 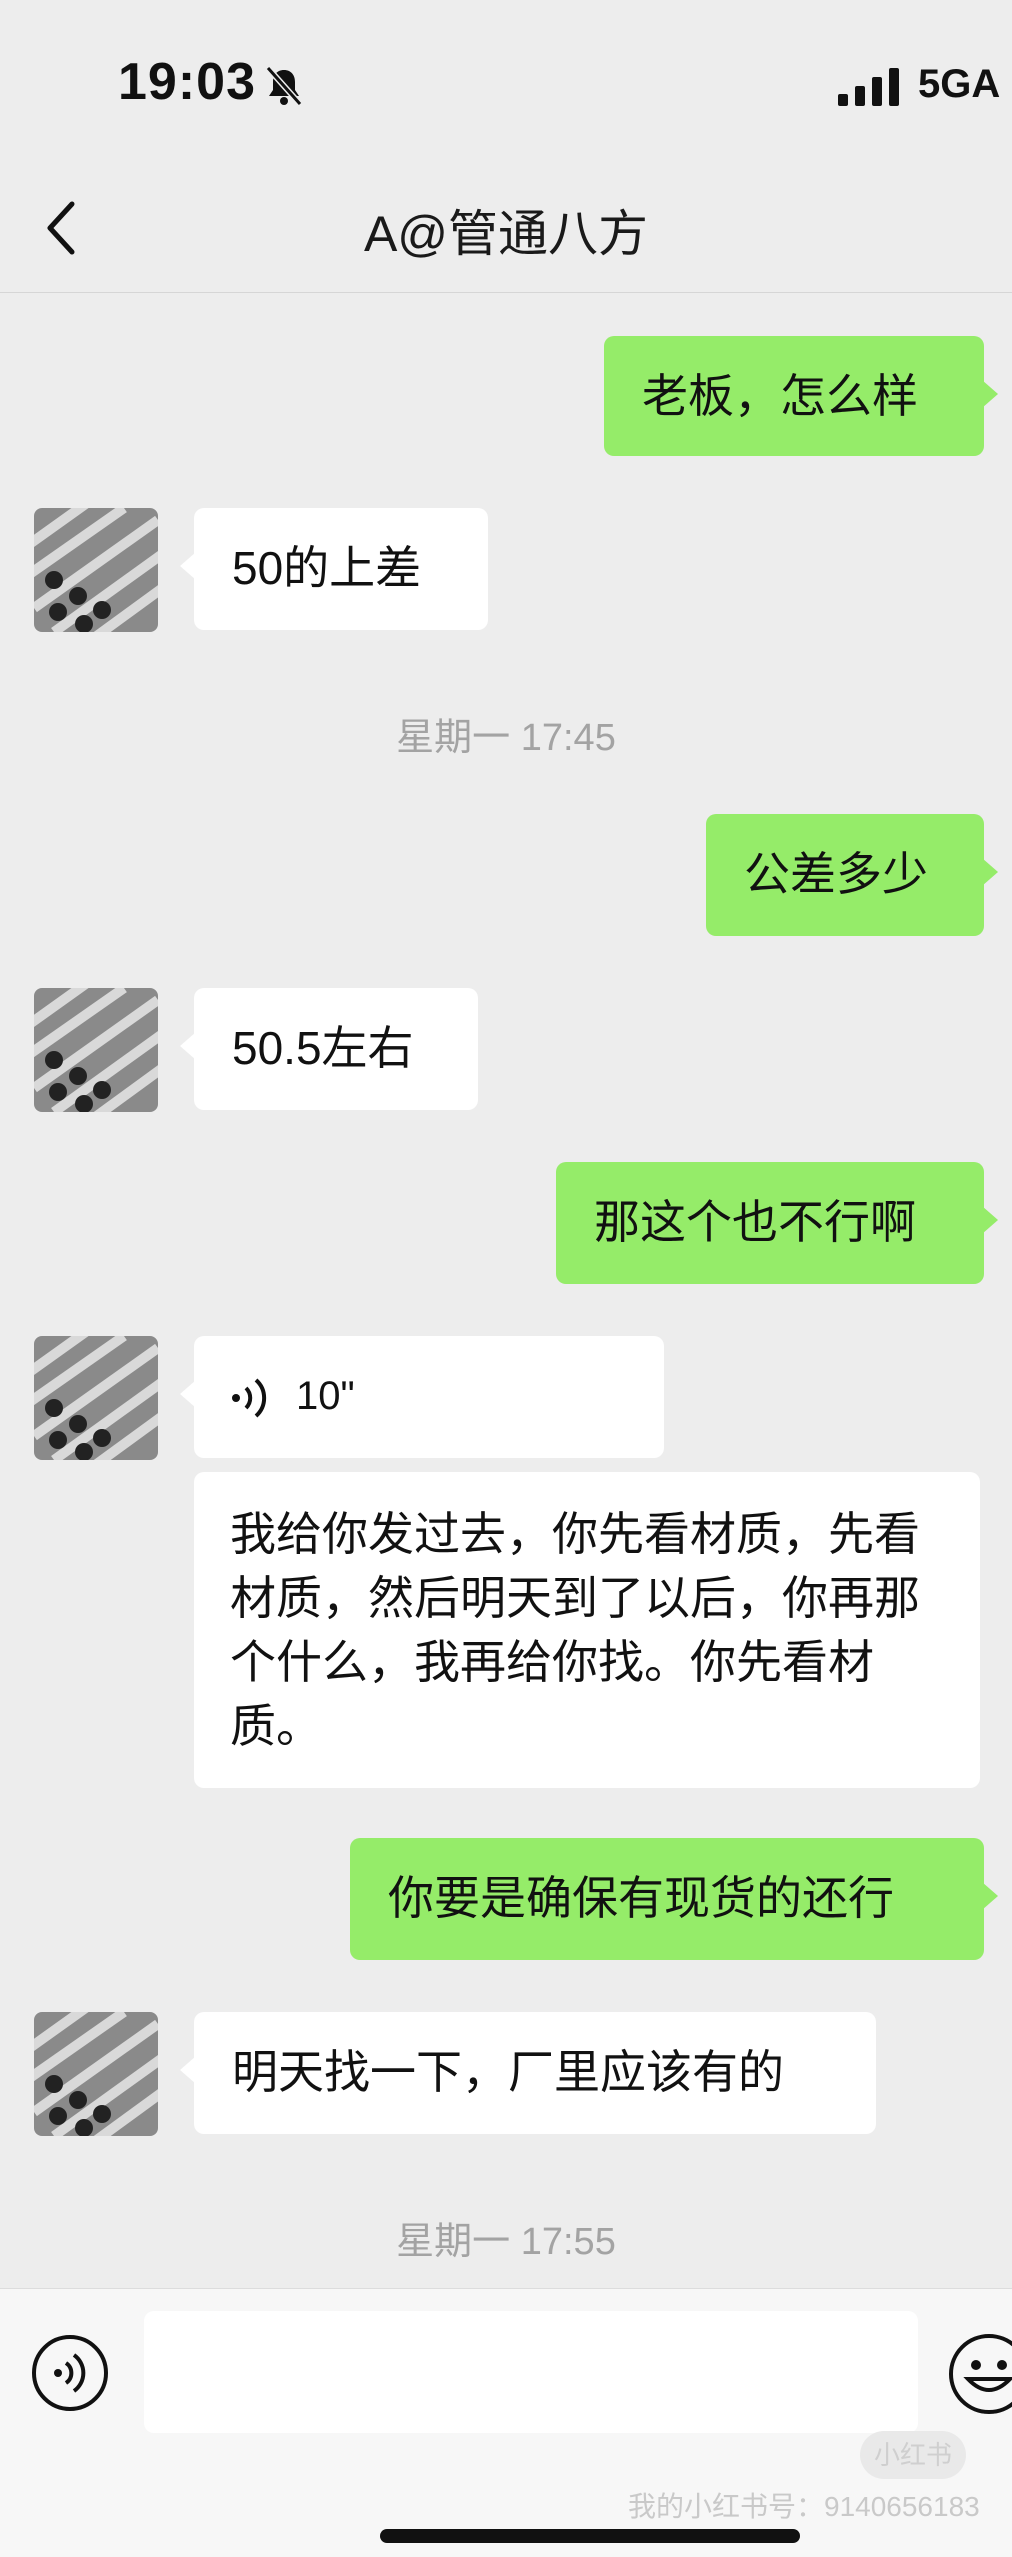 I want to click on message-bubble-outgoing: 公差多少, so click(x=852, y=875).